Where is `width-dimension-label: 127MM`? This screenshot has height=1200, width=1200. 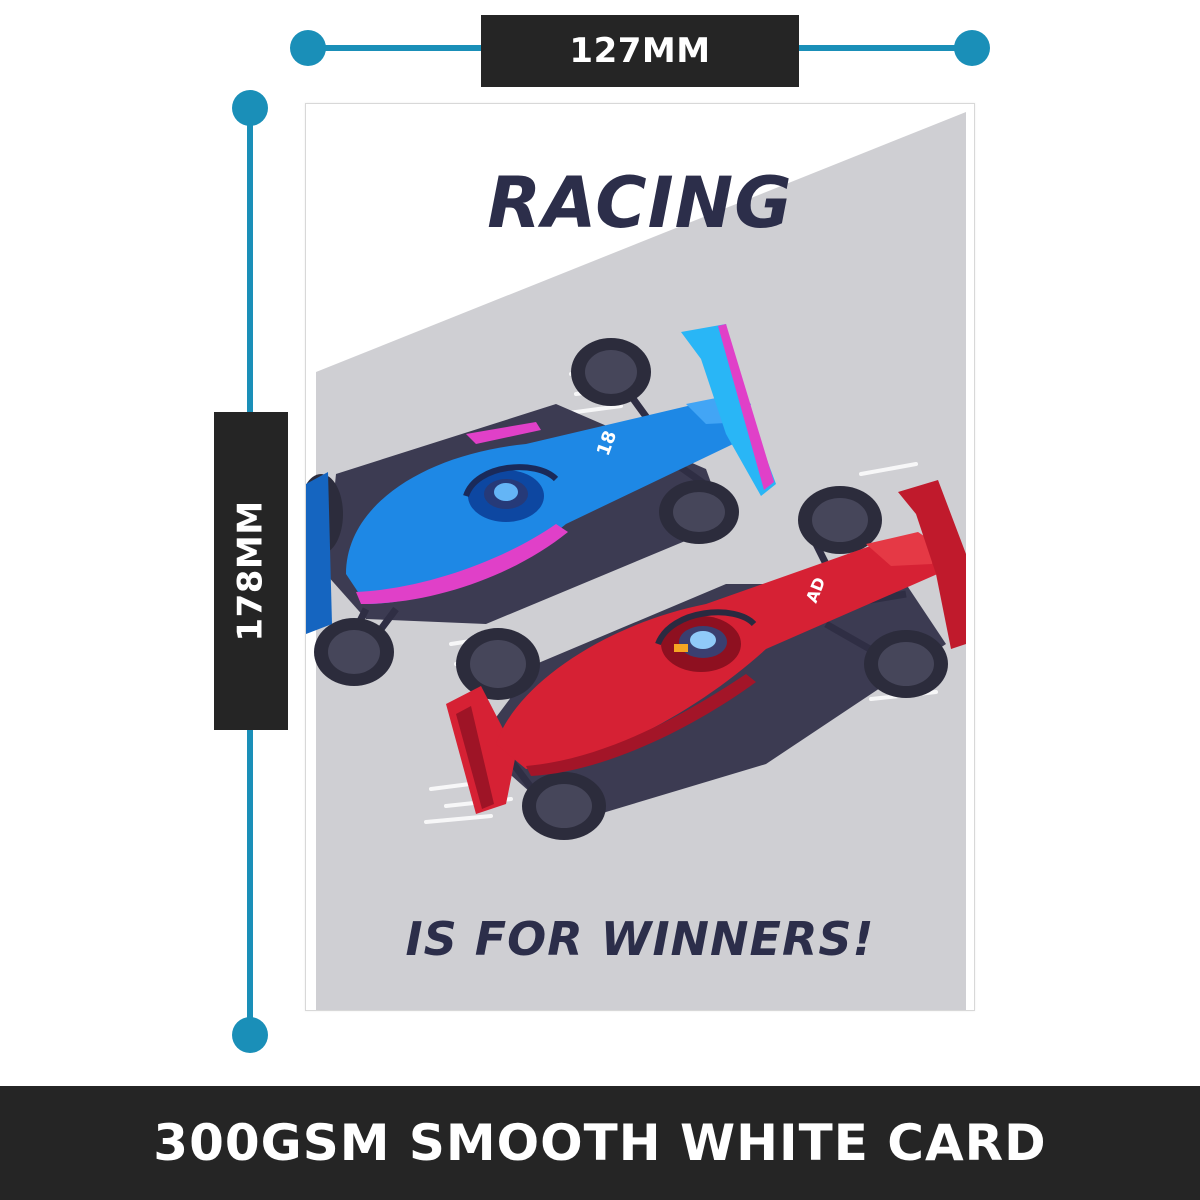 width-dimension-label: 127MM is located at coordinates (640, 51).